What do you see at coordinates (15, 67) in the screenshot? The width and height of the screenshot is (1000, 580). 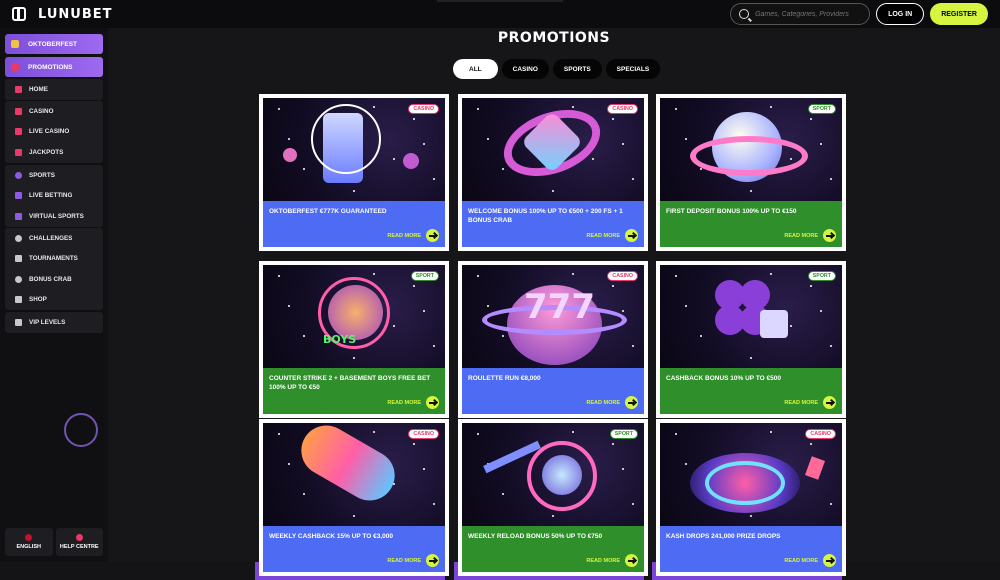 I see `gift-icon` at bounding box center [15, 67].